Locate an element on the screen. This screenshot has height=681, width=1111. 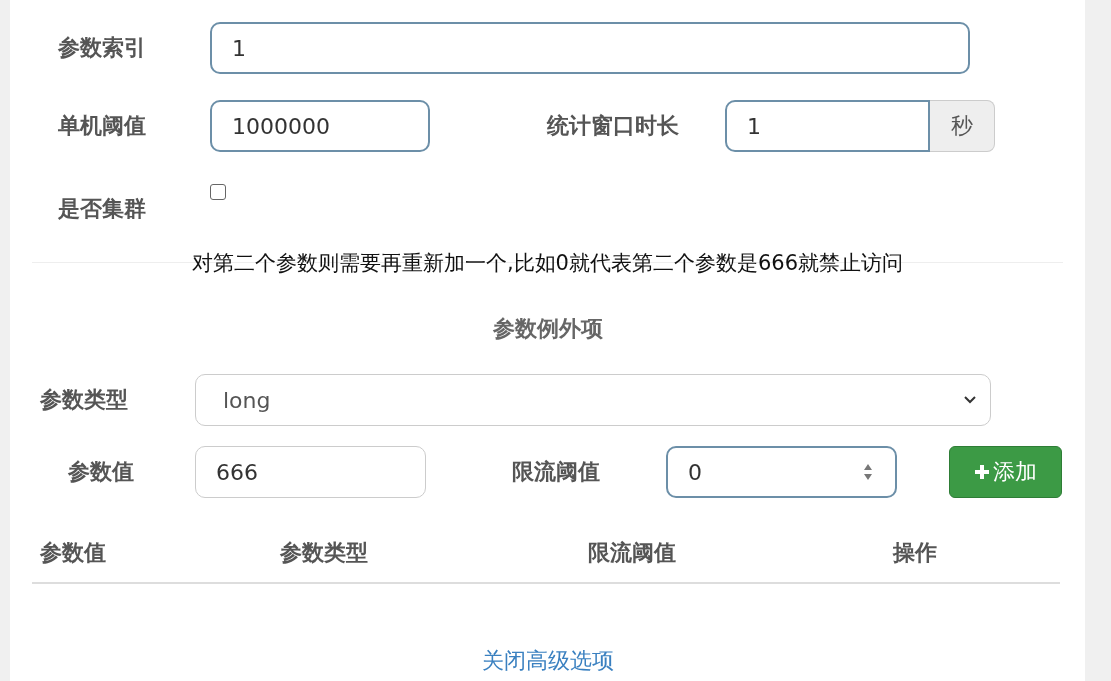
column-header: 操作 is located at coordinates (915, 553).